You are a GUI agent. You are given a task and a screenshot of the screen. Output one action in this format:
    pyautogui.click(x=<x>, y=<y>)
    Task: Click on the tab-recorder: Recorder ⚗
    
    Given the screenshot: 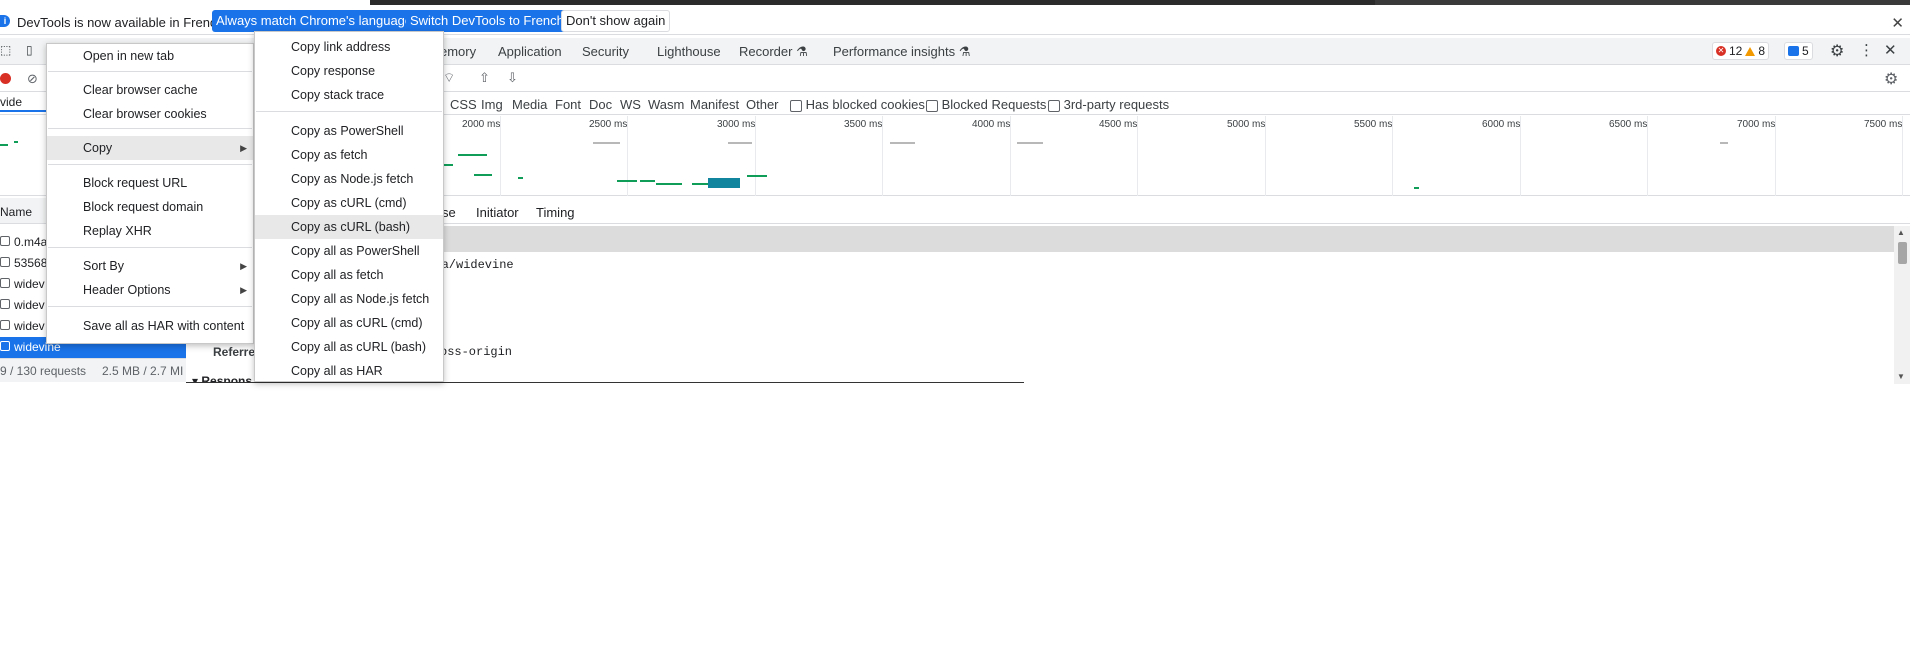 What is the action you would take?
    pyautogui.click(x=773, y=52)
    